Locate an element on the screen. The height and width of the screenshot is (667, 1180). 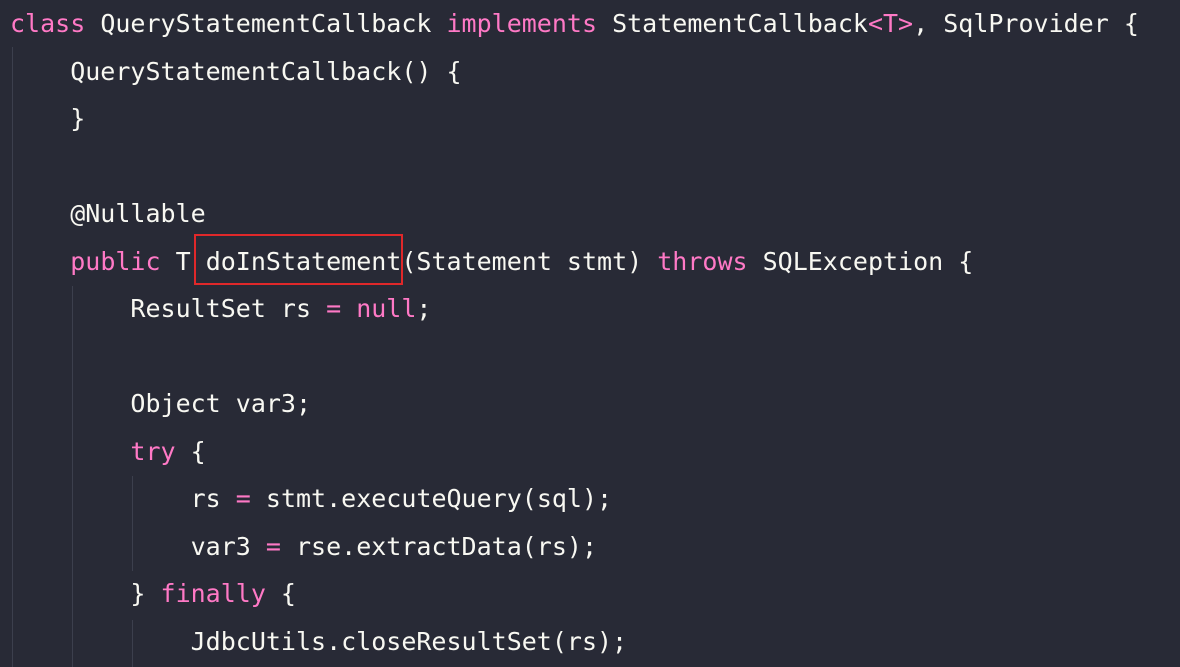
code-keyword-token: public is located at coordinates (115, 261).